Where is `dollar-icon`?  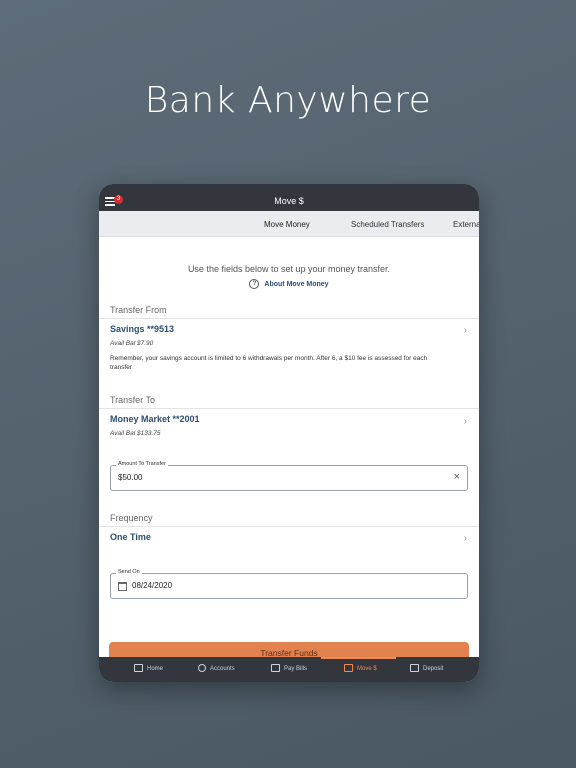 dollar-icon is located at coordinates (202, 668).